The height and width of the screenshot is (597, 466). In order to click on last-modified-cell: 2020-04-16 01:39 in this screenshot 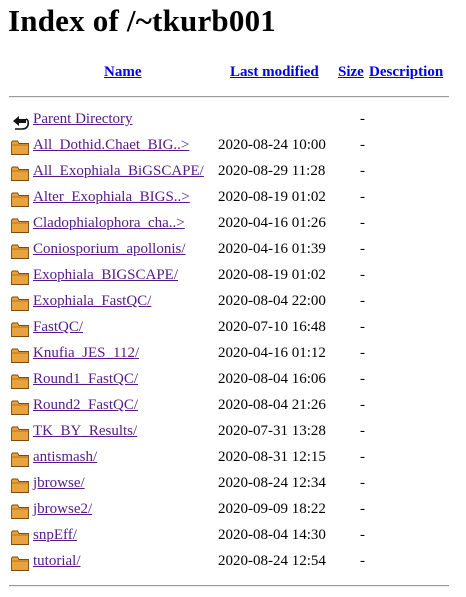, I will do `click(272, 249)`.